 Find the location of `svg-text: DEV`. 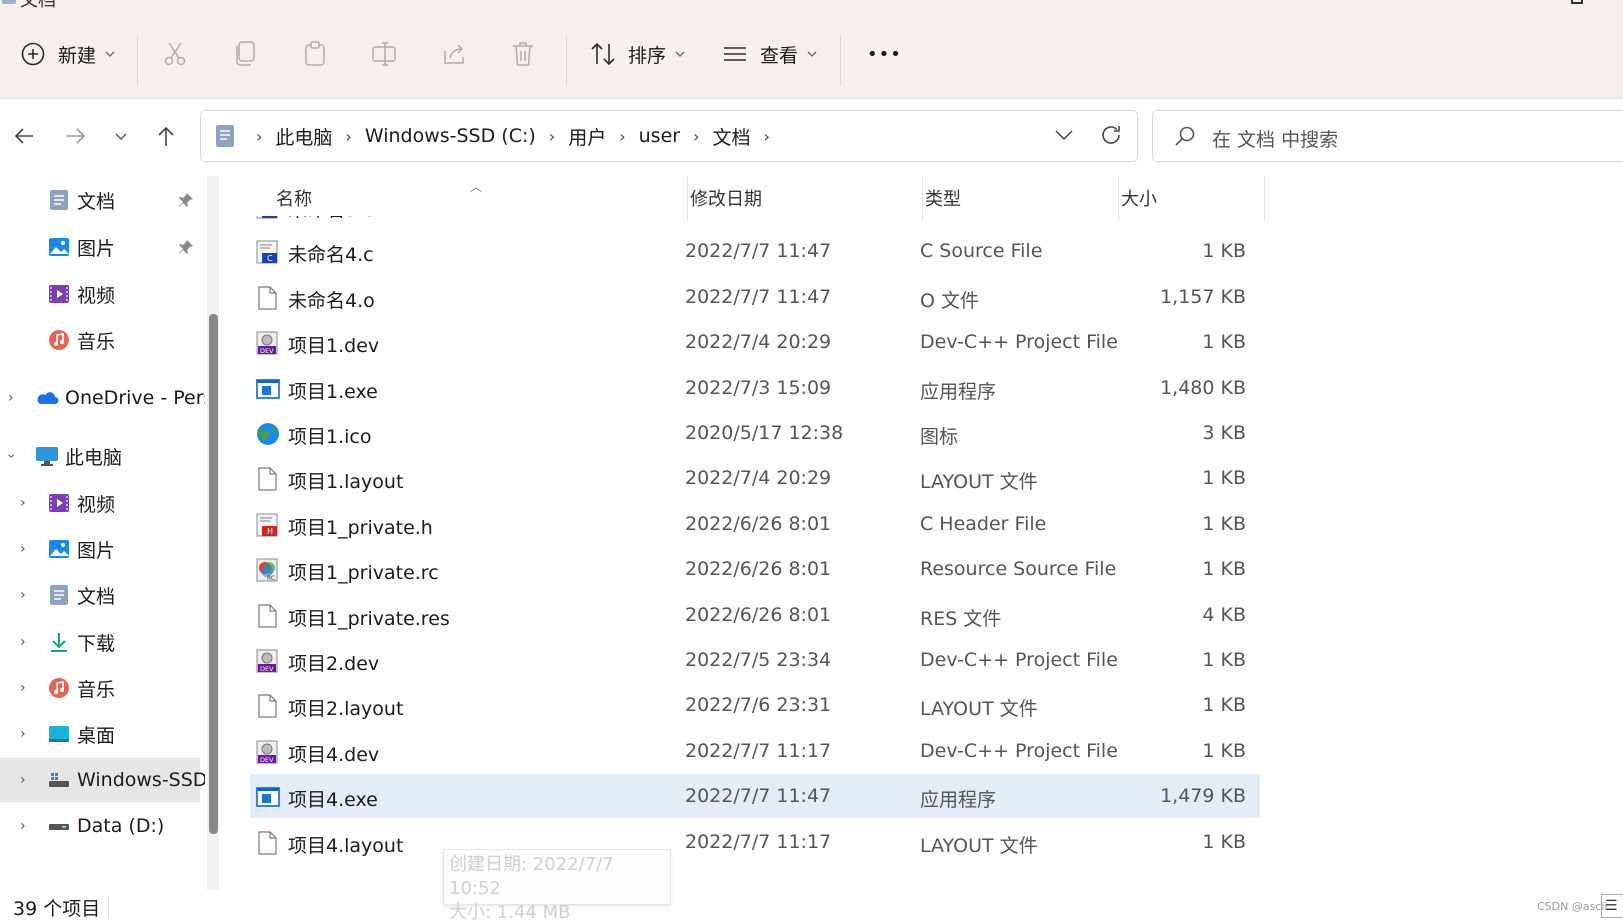

svg-text: DEV is located at coordinates (267, 760).